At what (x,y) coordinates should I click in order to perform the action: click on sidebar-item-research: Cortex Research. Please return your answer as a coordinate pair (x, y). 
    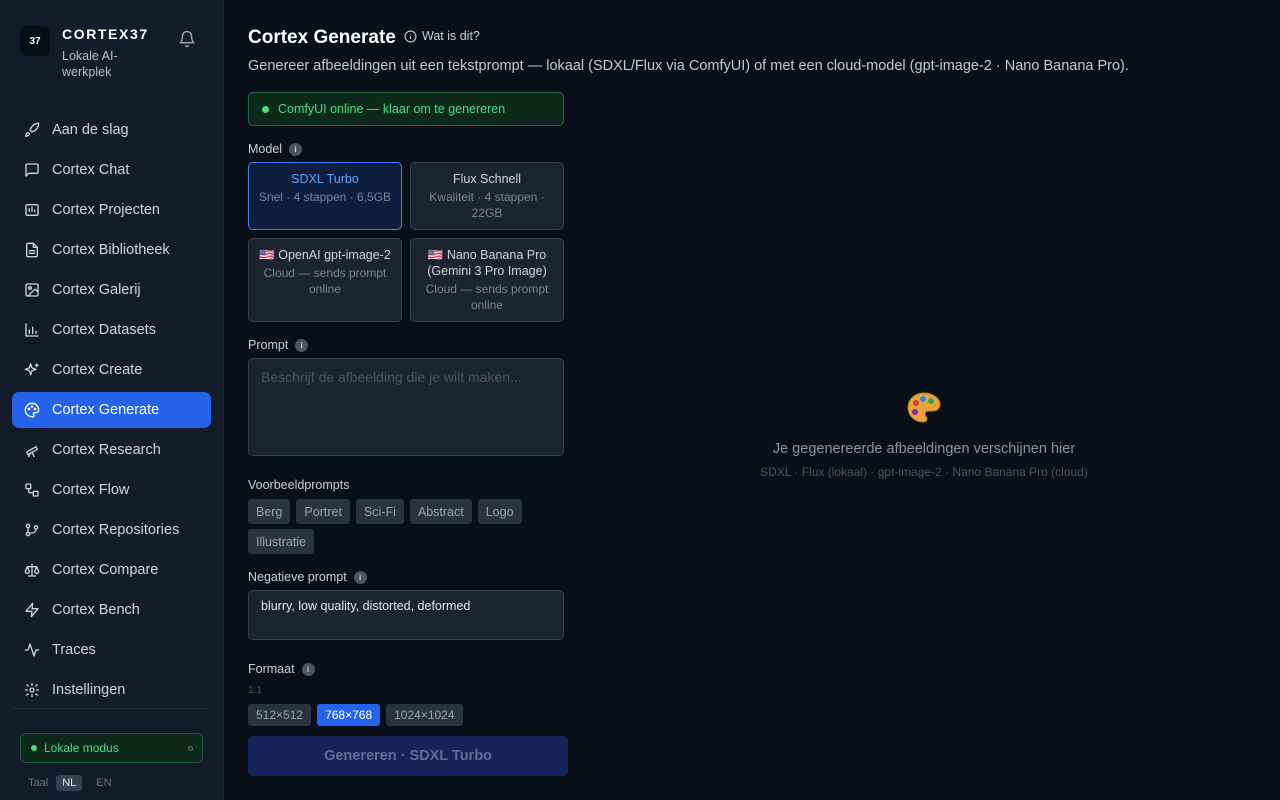
    Looking at the image, I should click on (111, 450).